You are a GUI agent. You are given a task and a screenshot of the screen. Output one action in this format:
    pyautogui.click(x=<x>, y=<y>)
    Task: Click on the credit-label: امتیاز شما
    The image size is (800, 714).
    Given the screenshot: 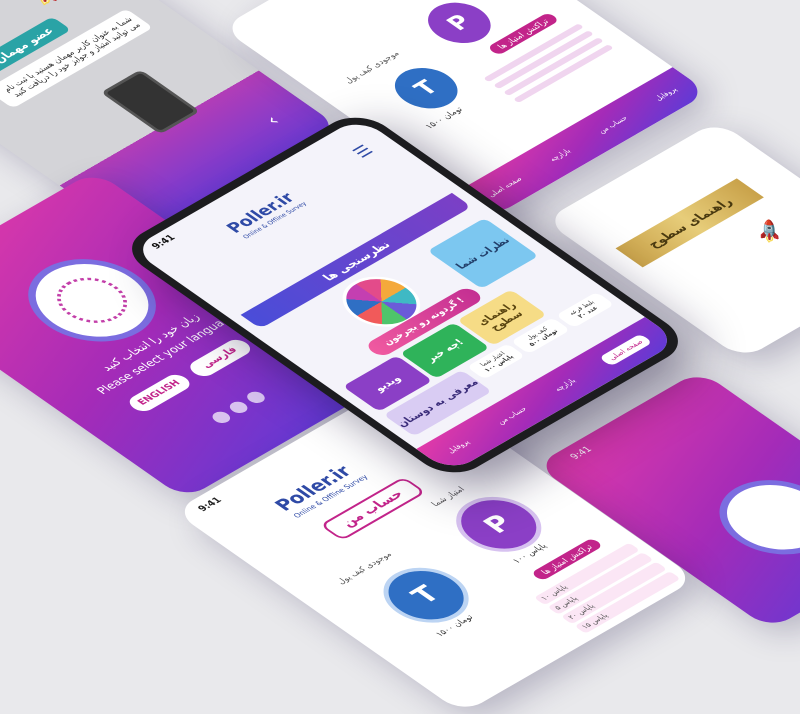 What is the action you would take?
    pyautogui.click(x=448, y=496)
    